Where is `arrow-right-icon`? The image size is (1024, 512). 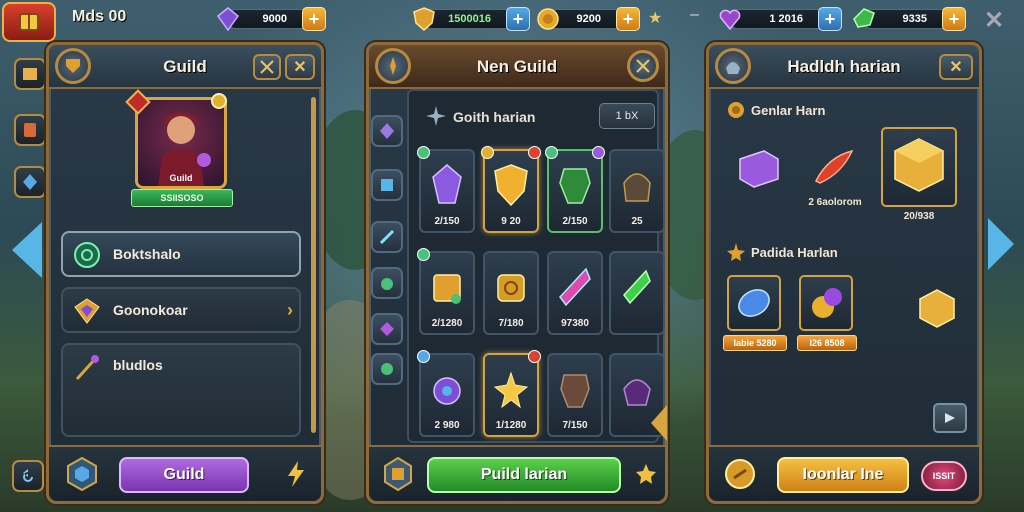
arrow-right-icon is located at coordinates (950, 418).